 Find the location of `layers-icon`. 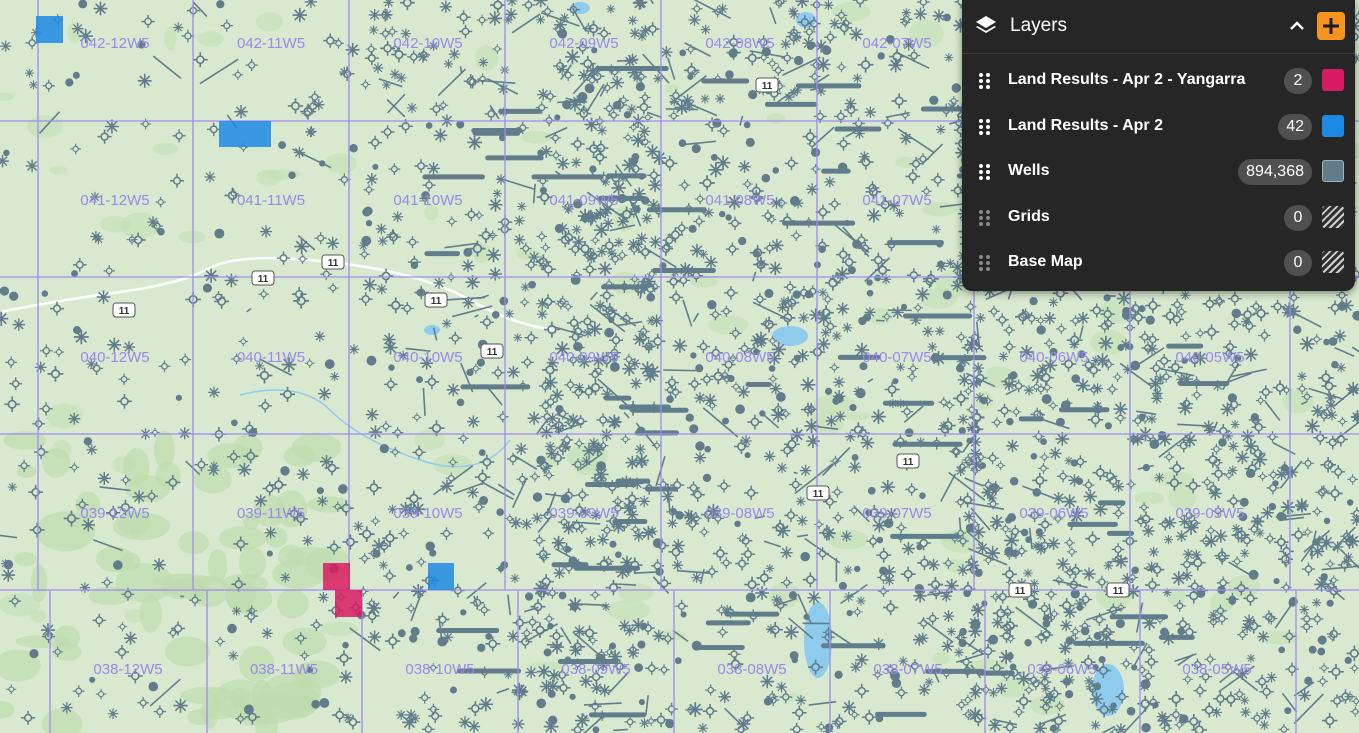

layers-icon is located at coordinates (986, 24).